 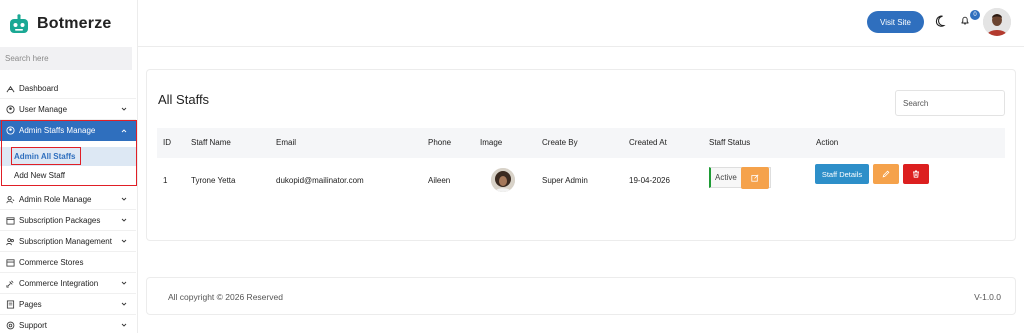 I want to click on column-header-email: Email, so click(x=286, y=142).